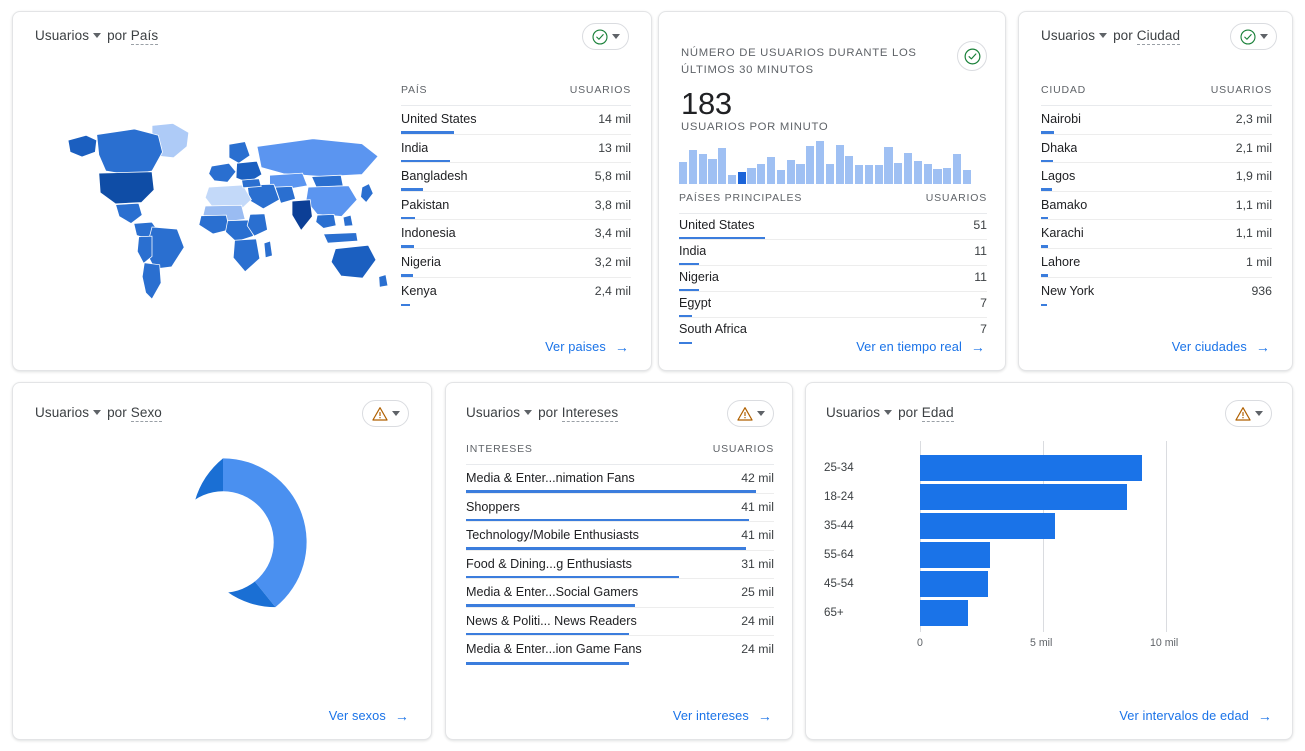  Describe the element at coordinates (1158, 36) in the screenshot. I see `dimension-name: Ciudad` at that location.